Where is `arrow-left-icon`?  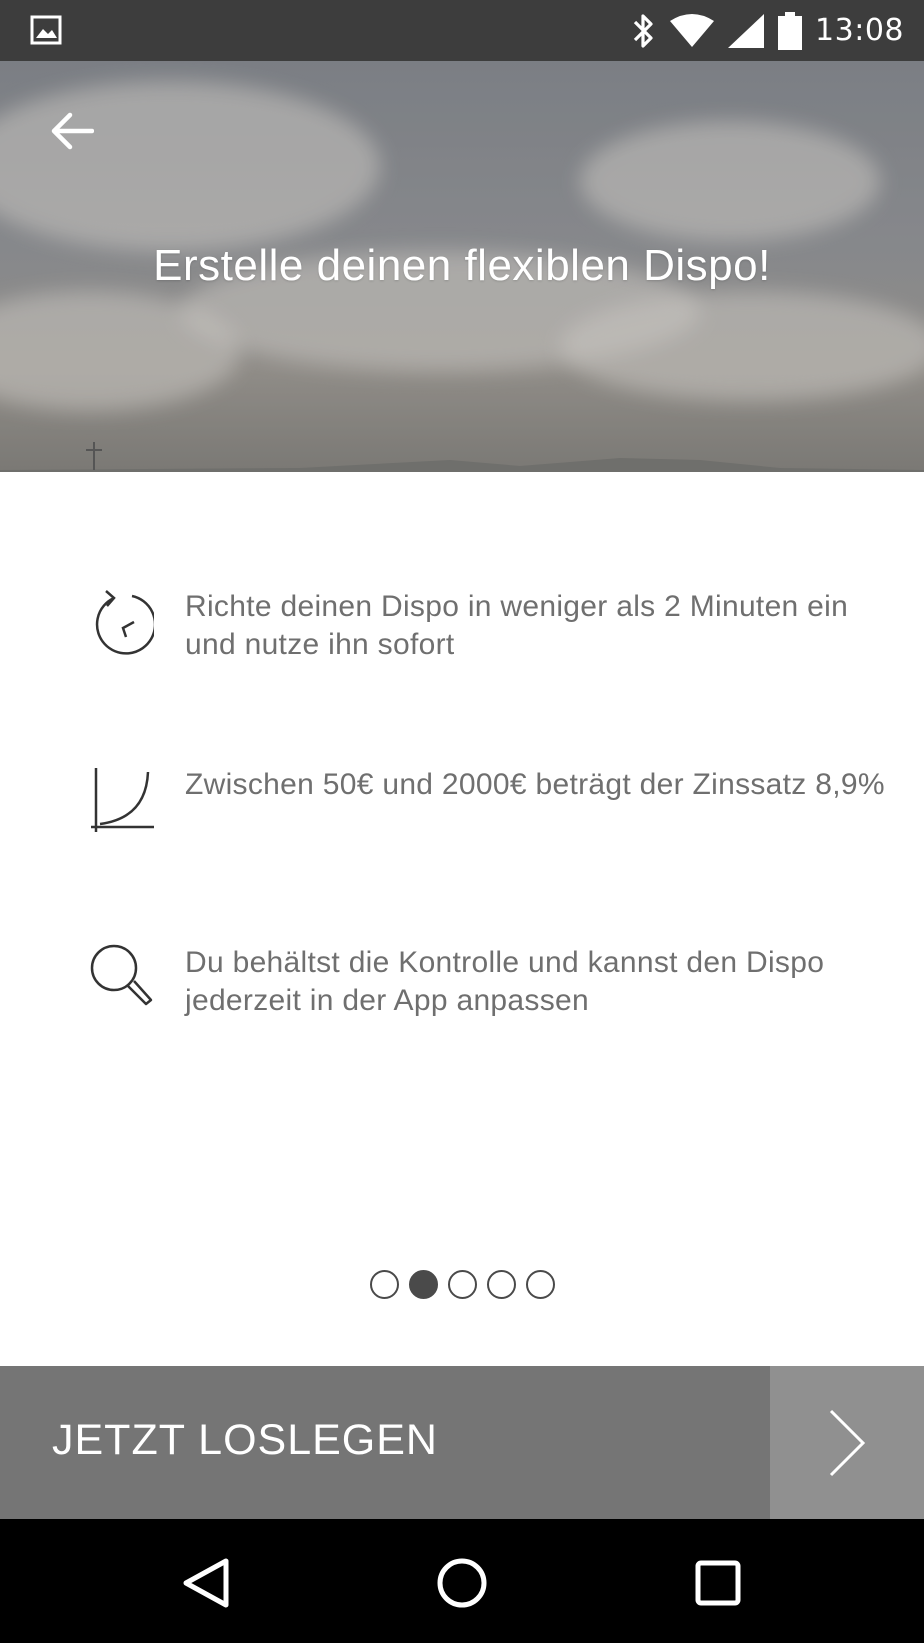
arrow-left-icon is located at coordinates (72, 131).